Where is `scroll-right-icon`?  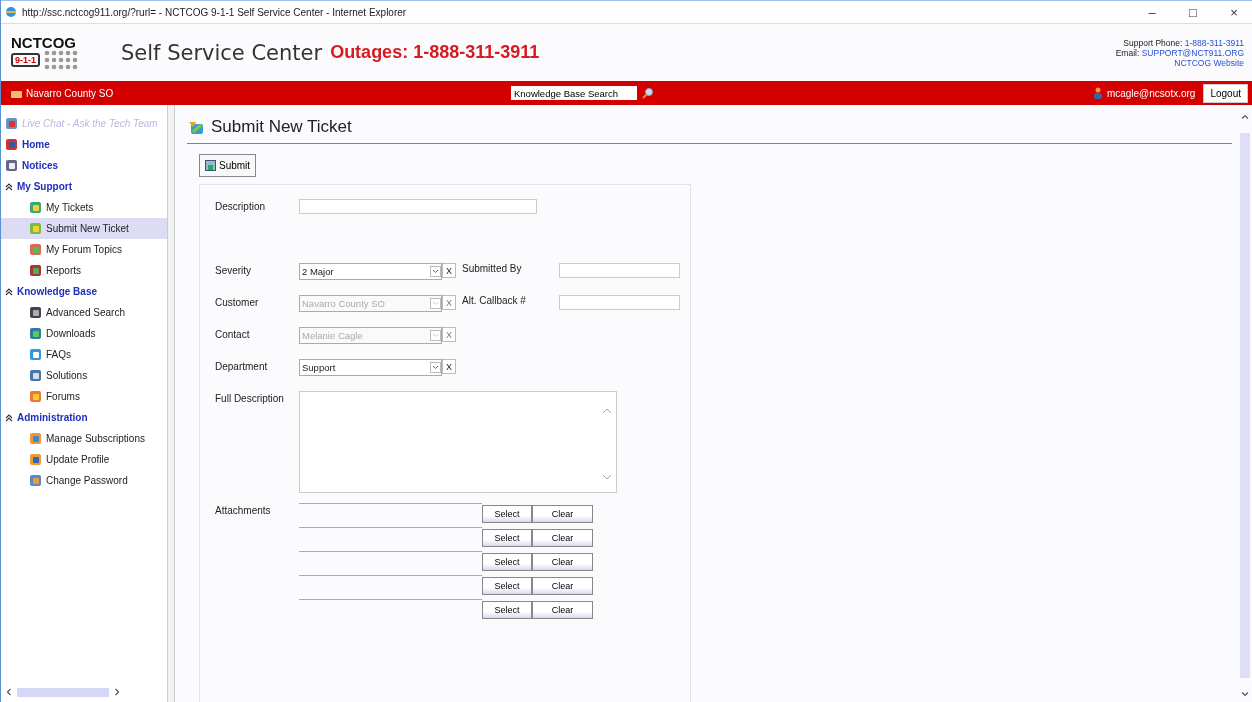
scroll-right-icon is located at coordinates (117, 692).